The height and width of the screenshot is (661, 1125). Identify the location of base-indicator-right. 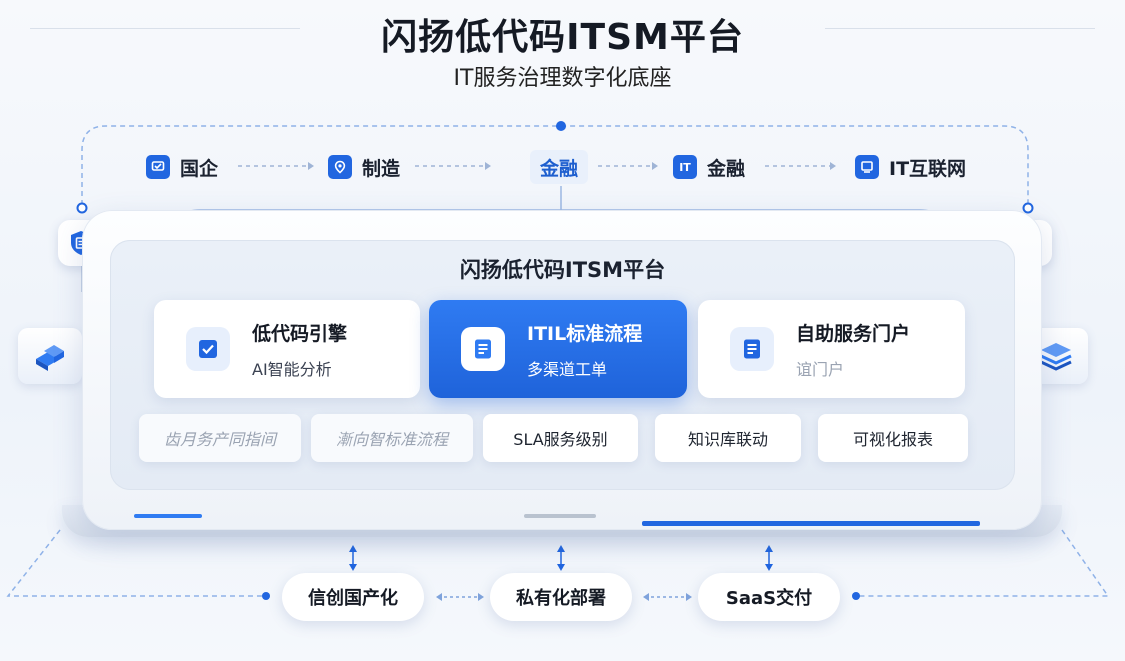
(811, 523).